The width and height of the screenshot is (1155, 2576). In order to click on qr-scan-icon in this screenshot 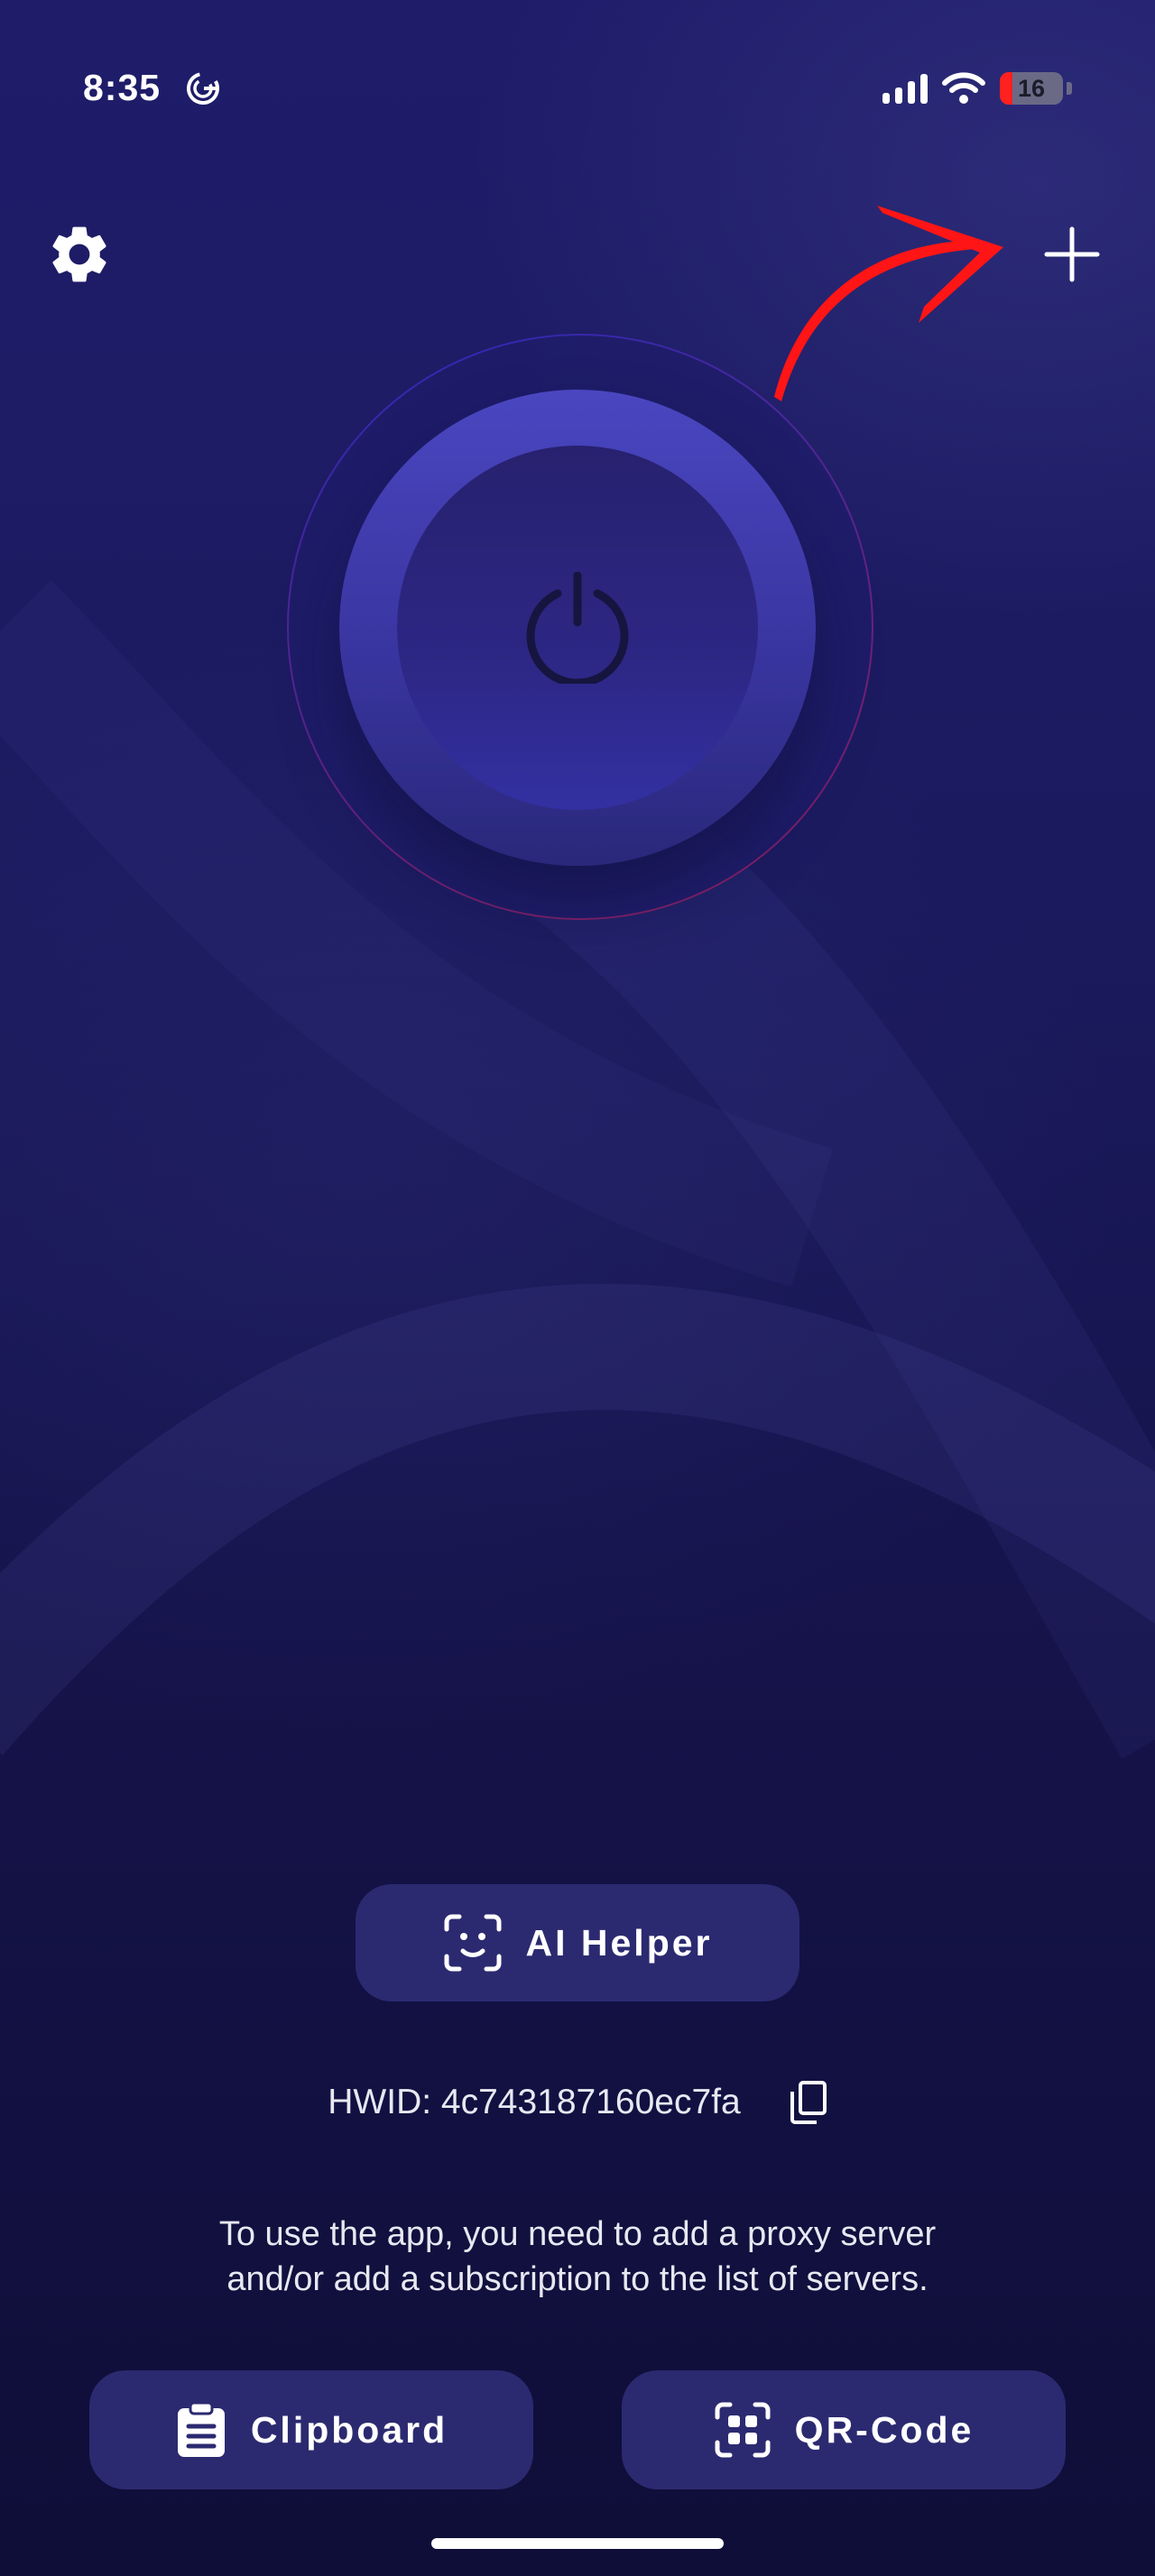, I will do `click(743, 2430)`.